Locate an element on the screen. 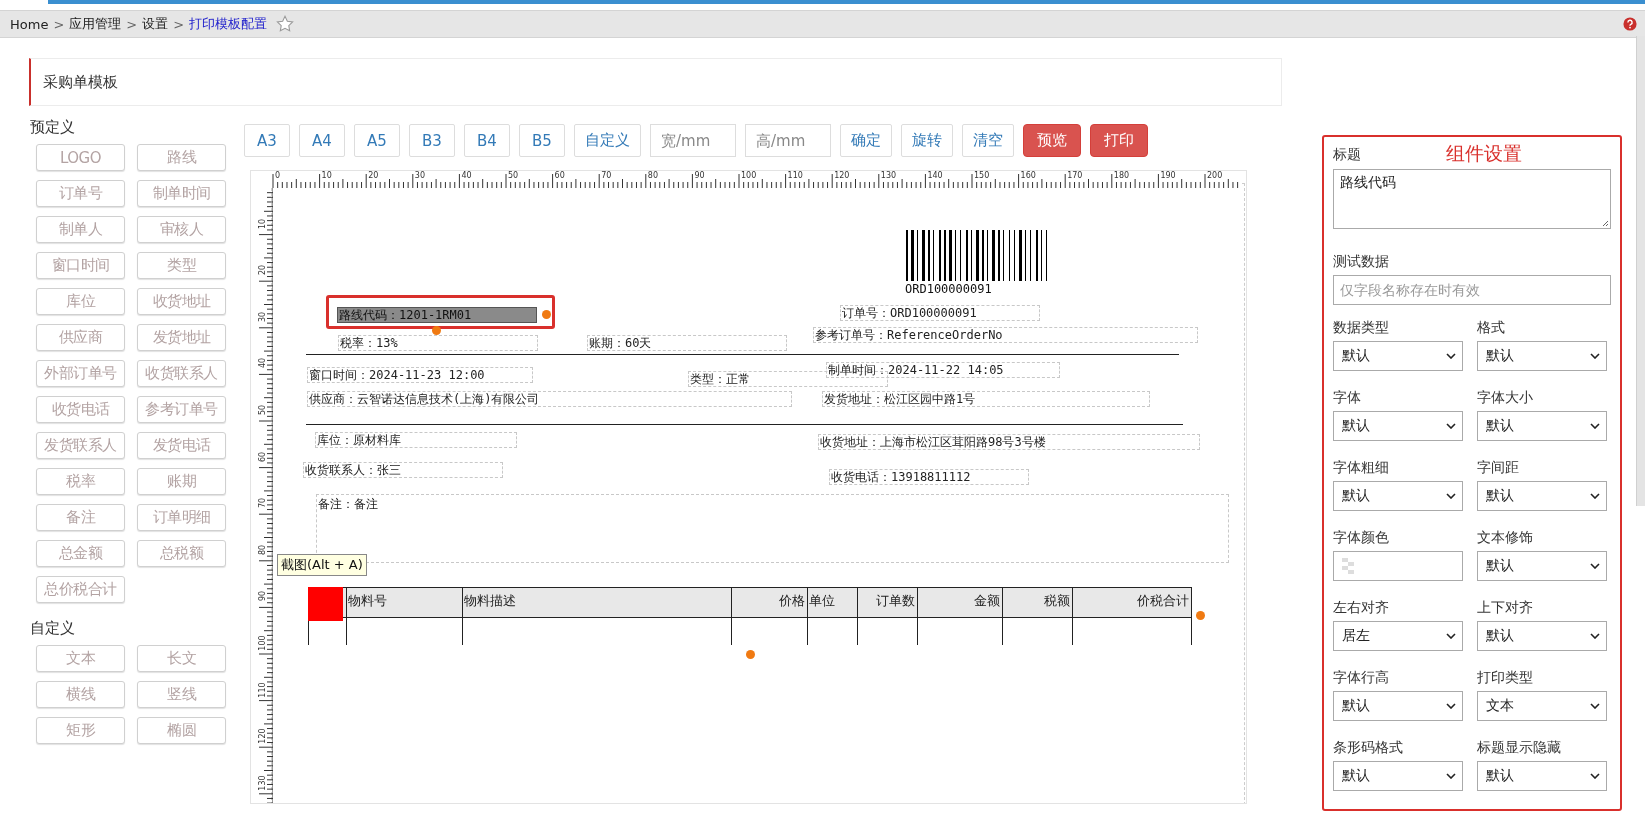  palette-button: 收货联系人 is located at coordinates (181, 373).